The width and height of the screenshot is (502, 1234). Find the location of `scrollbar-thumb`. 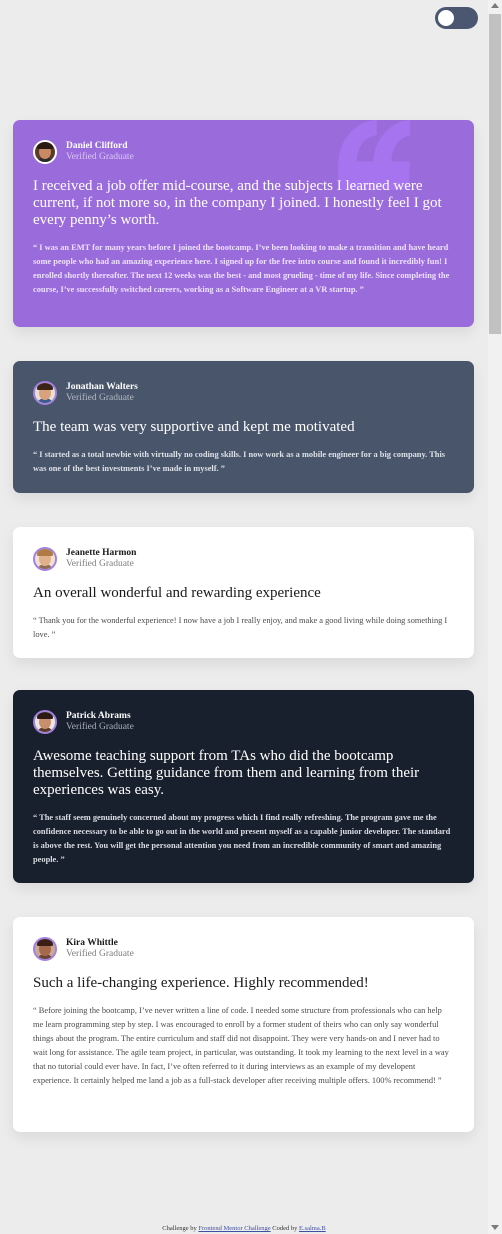

scrollbar-thumb is located at coordinates (495, 174).